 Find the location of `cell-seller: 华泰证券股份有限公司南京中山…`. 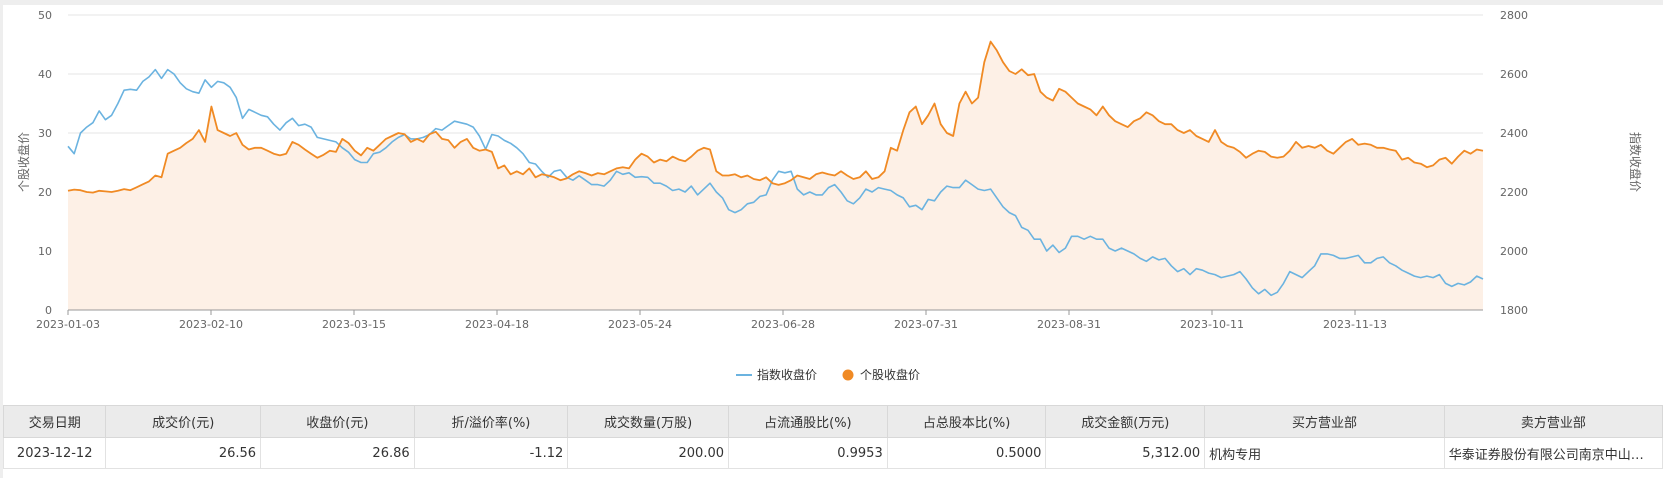

cell-seller: 华泰证券股份有限公司南京中山… is located at coordinates (1553, 453).